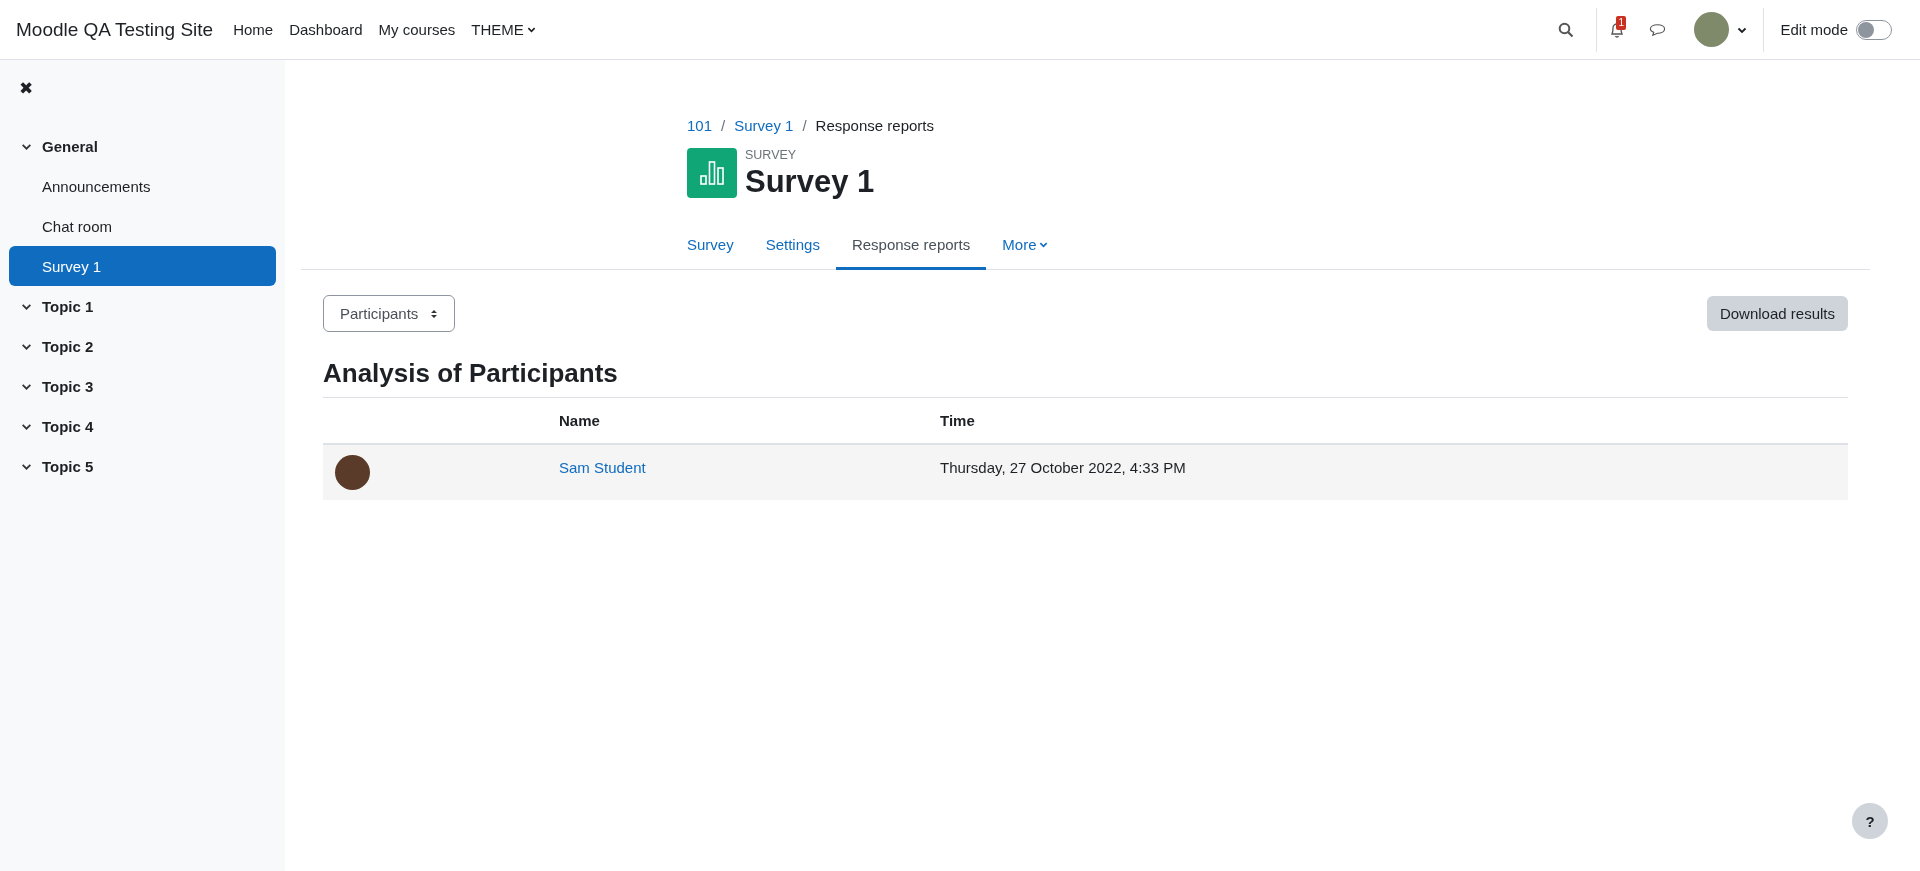 Image resolution: width=1920 pixels, height=871 pixels. I want to click on edit-mode-label: Edit mode, so click(1814, 29).